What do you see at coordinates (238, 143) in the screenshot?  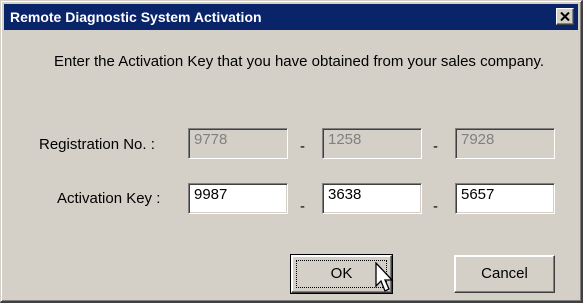 I see `registration-field-1: 9778` at bounding box center [238, 143].